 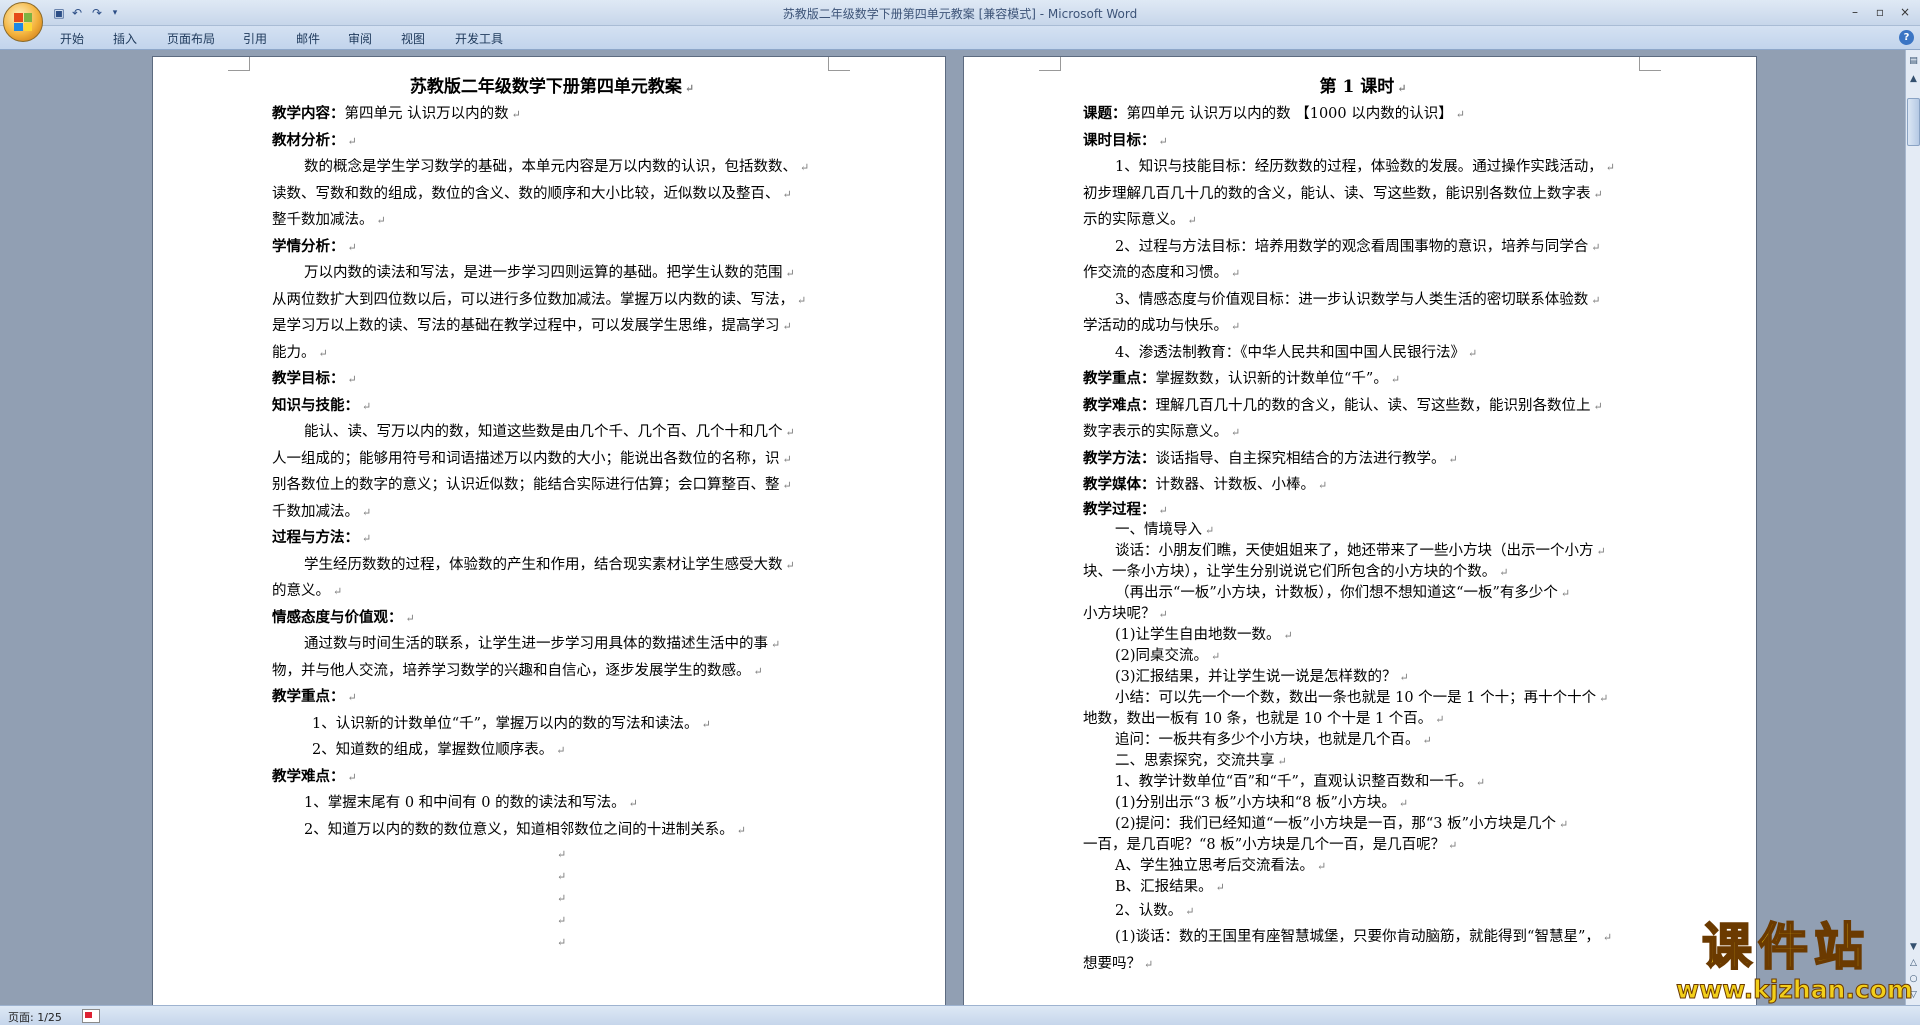 What do you see at coordinates (693, 942) in the screenshot?
I see `empty-paragraph: ↵` at bounding box center [693, 942].